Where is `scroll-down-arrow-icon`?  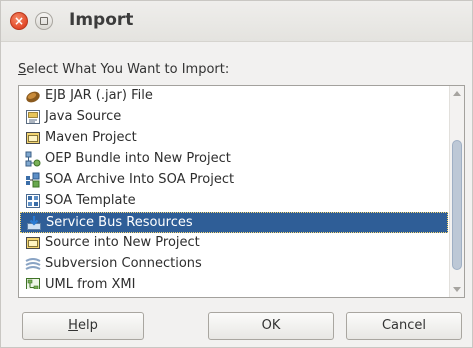 scroll-down-arrow-icon is located at coordinates (457, 289).